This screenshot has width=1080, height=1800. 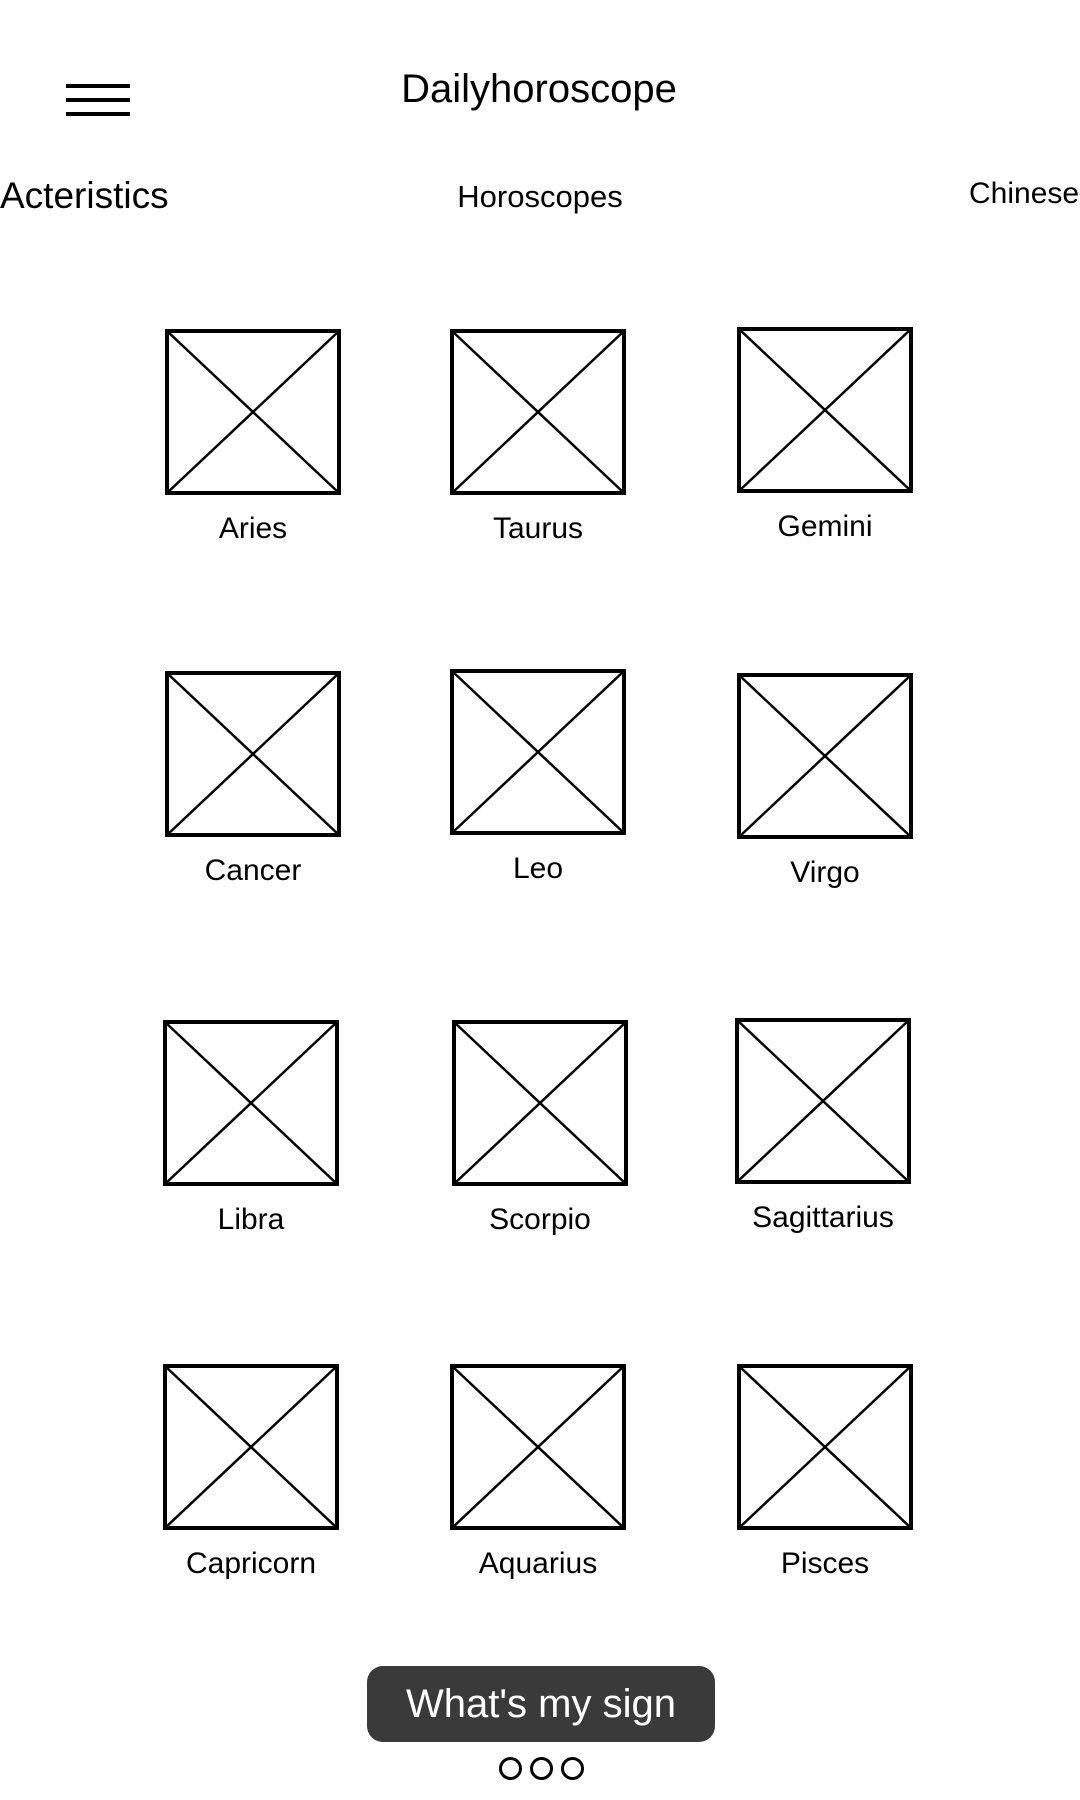 I want to click on sign-scorpio: Scorpio, so click(x=540, y=1129).